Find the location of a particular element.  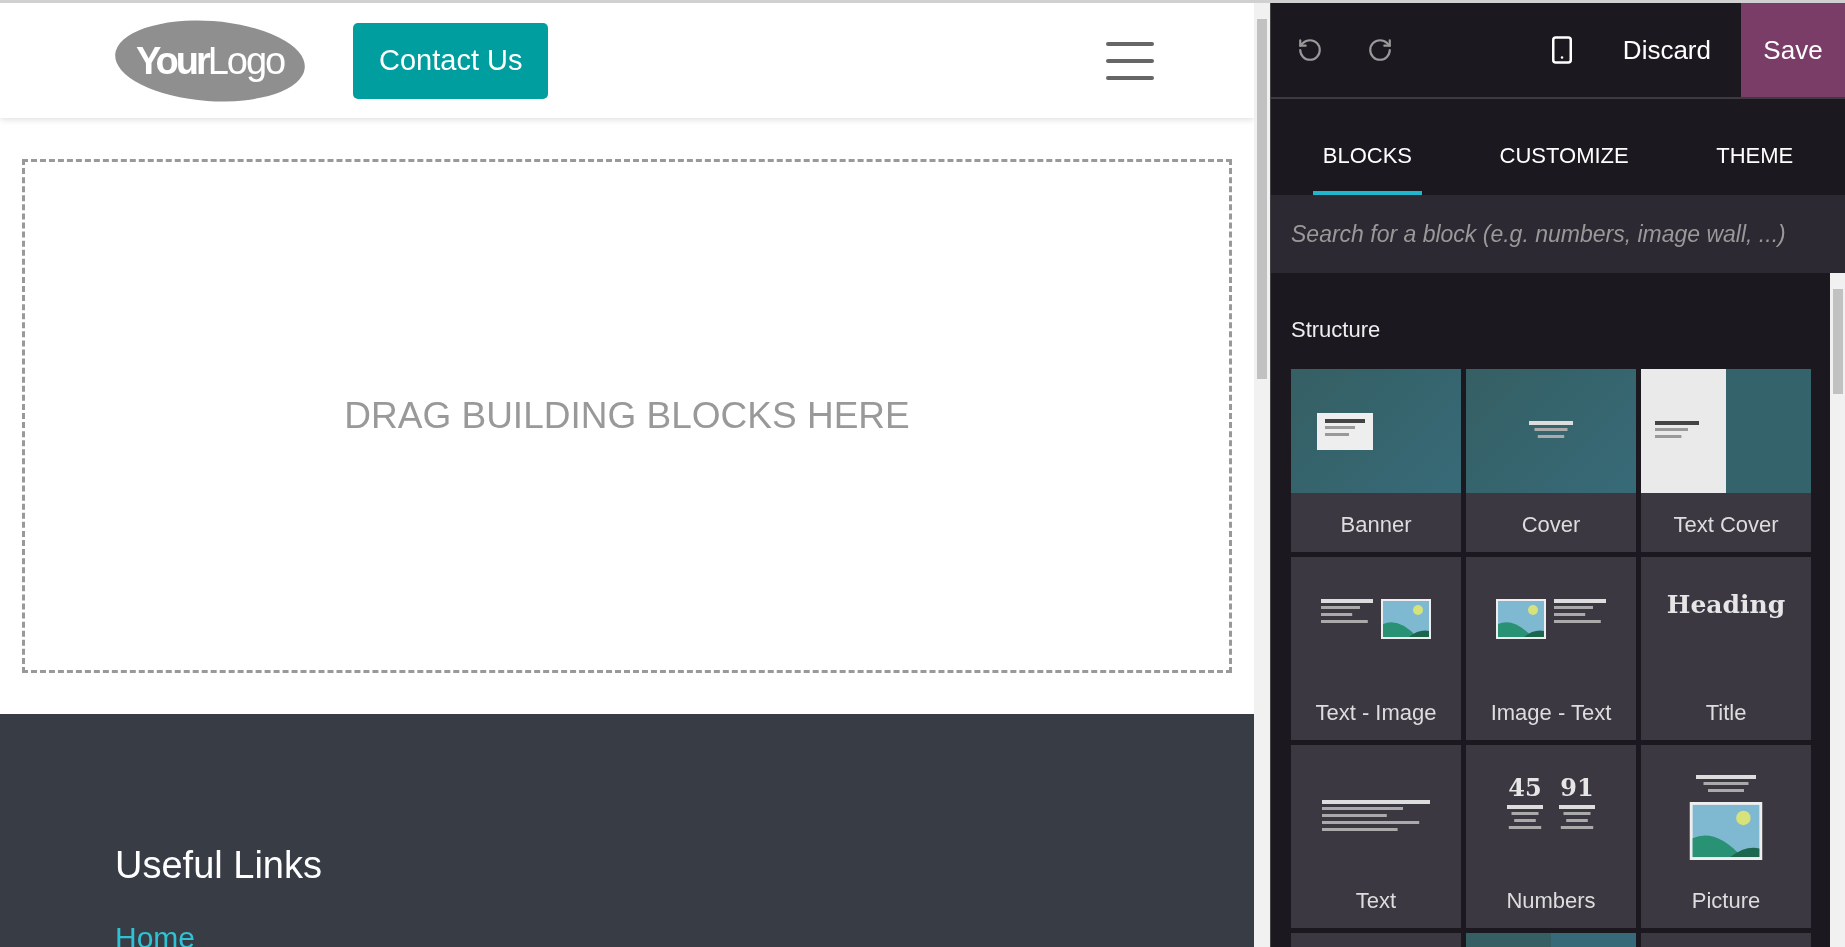

block-card: Picture is located at coordinates (1726, 836).